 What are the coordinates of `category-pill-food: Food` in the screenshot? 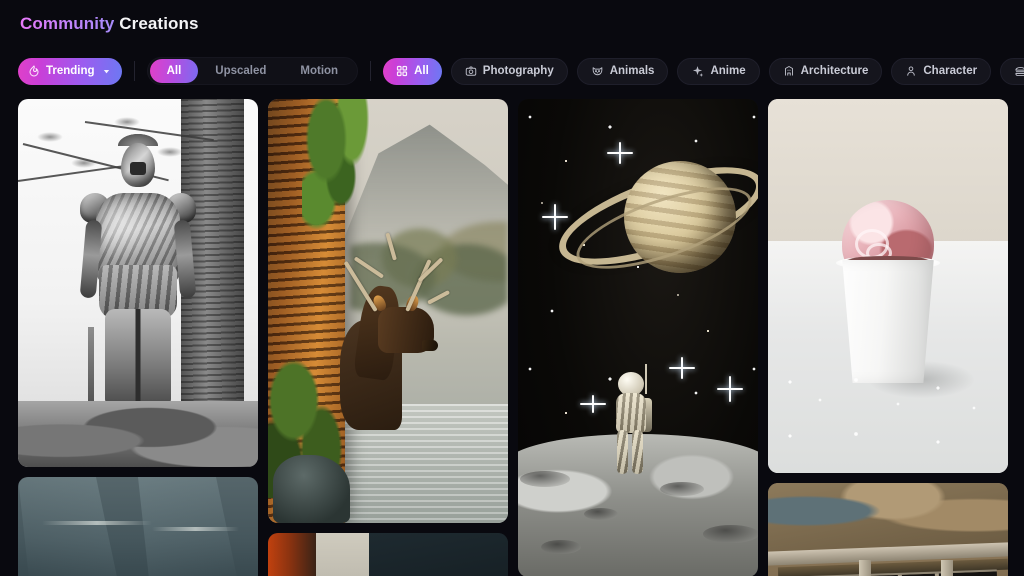 It's located at (1012, 71).